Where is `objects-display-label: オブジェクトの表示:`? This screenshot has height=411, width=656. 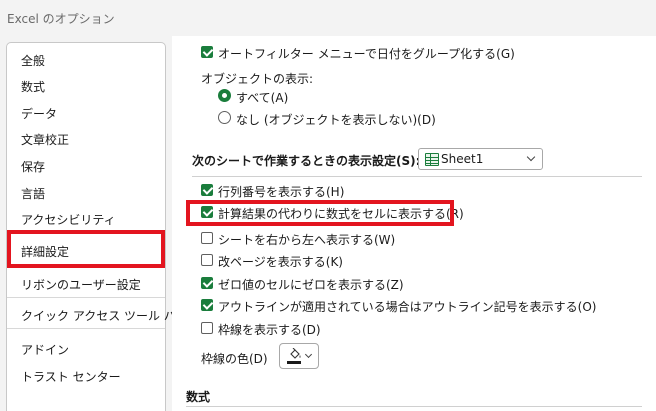
objects-display-label: オブジェクトの表示: is located at coordinates (257, 79).